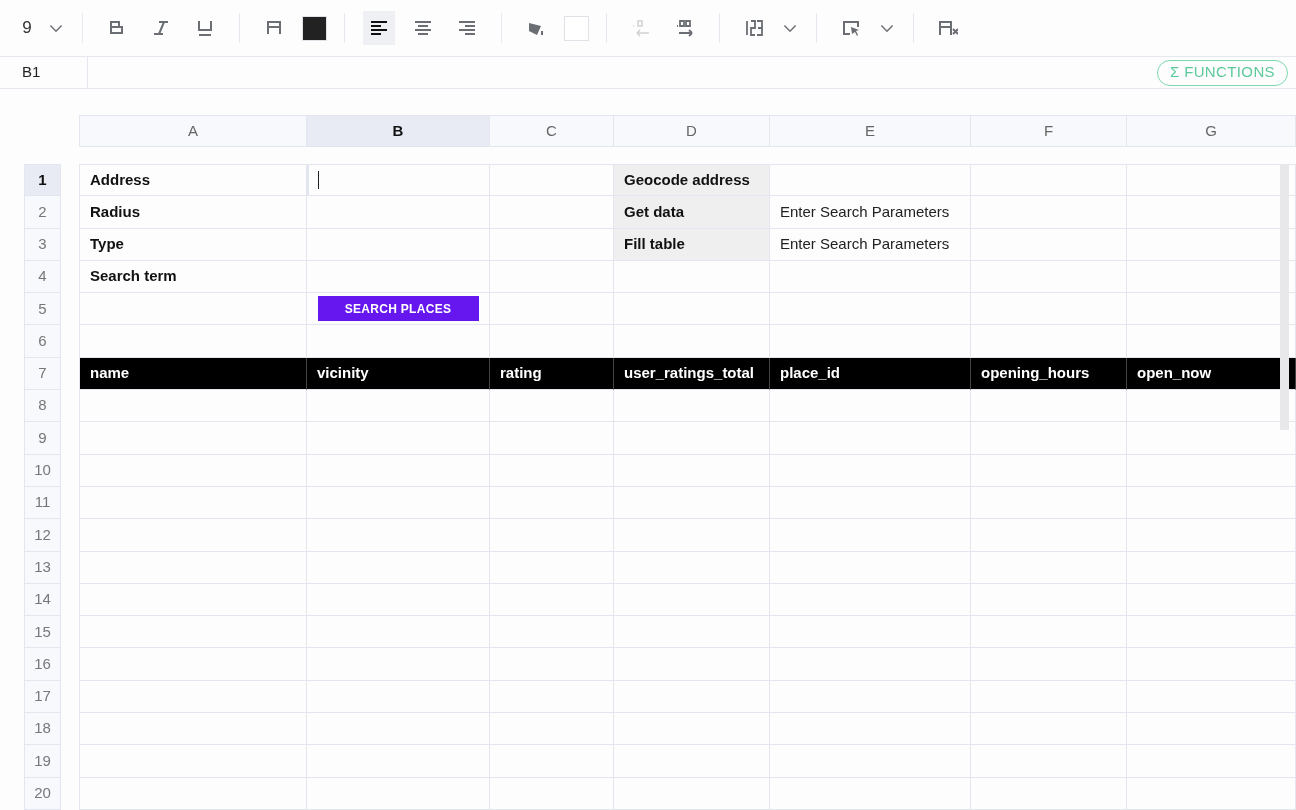  What do you see at coordinates (42, 438) in the screenshot?
I see `row-header: 9` at bounding box center [42, 438].